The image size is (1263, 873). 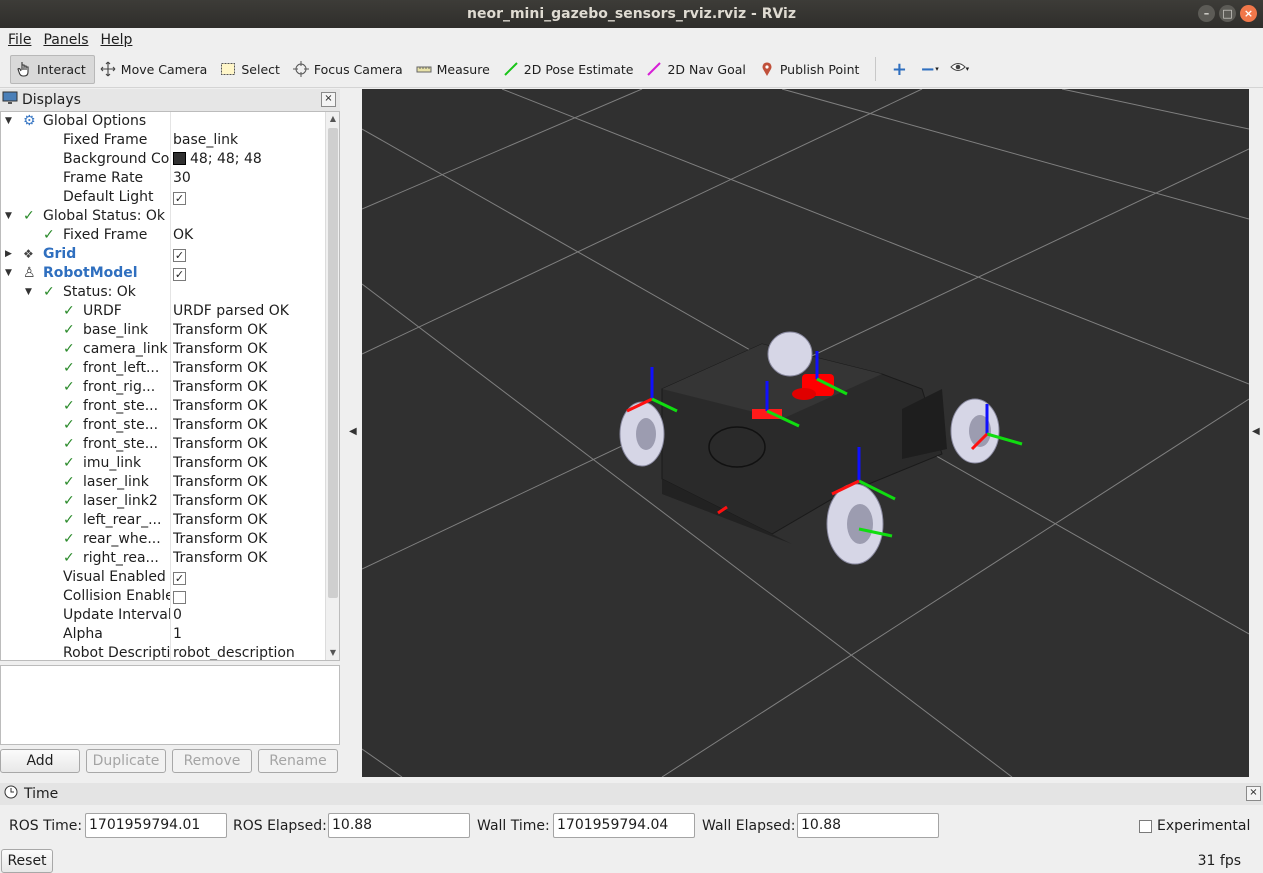 What do you see at coordinates (179, 597) in the screenshot?
I see `checkbox` at bounding box center [179, 597].